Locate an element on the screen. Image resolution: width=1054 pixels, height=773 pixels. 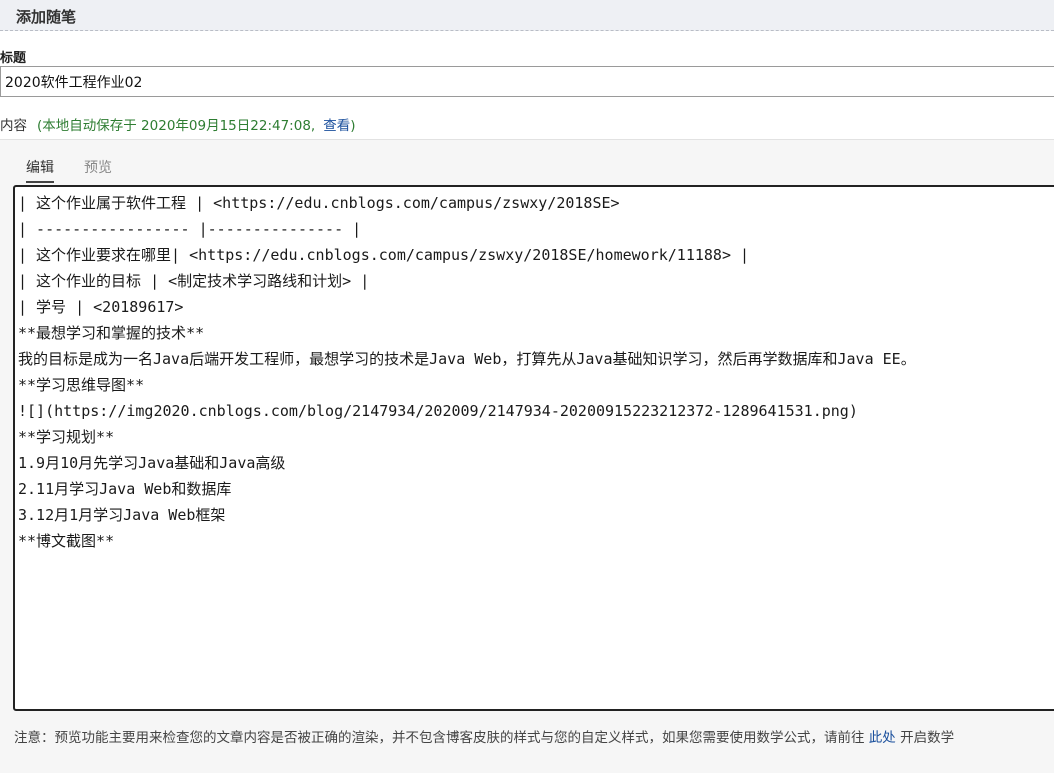
autosave-text: (本地自动保存于 2020年09月15日22:47:08, is located at coordinates (176, 126).